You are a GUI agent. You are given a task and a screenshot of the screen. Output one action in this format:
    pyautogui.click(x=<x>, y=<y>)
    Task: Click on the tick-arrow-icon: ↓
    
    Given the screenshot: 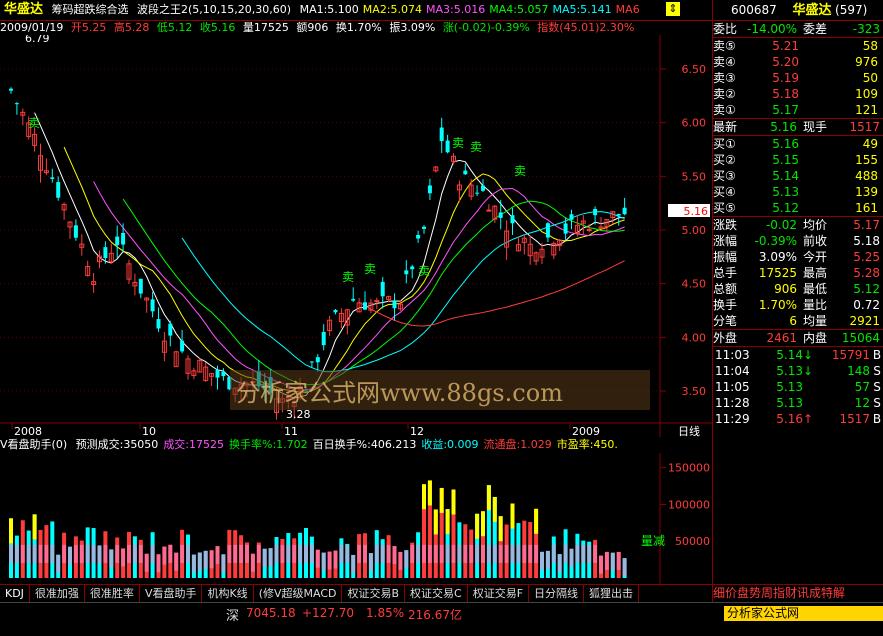 What is the action you would take?
    pyautogui.click(x=808, y=355)
    